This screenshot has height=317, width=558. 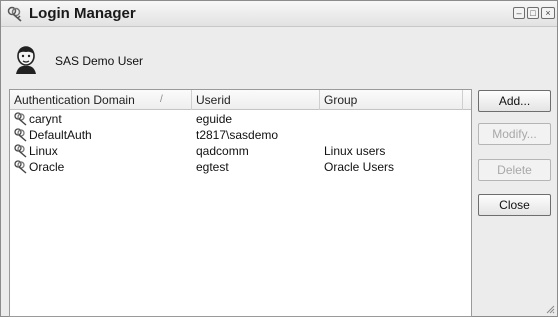 What do you see at coordinates (102, 119) in the screenshot?
I see `domain-cell: carynt` at bounding box center [102, 119].